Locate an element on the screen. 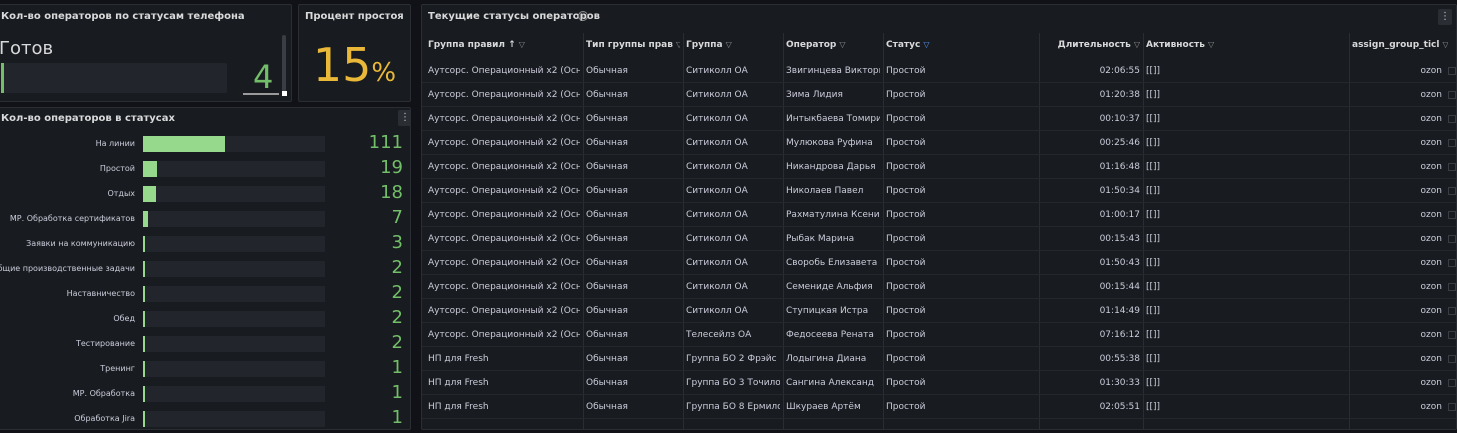  sort-ascending-icon: ↑ is located at coordinates (510, 45).